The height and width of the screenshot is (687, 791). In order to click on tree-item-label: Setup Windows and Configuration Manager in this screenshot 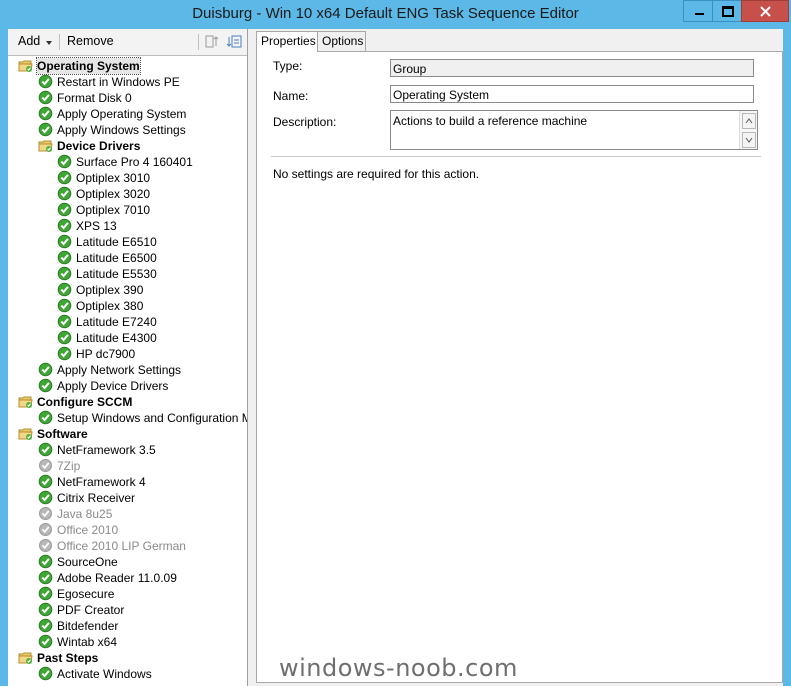, I will do `click(152, 418)`.